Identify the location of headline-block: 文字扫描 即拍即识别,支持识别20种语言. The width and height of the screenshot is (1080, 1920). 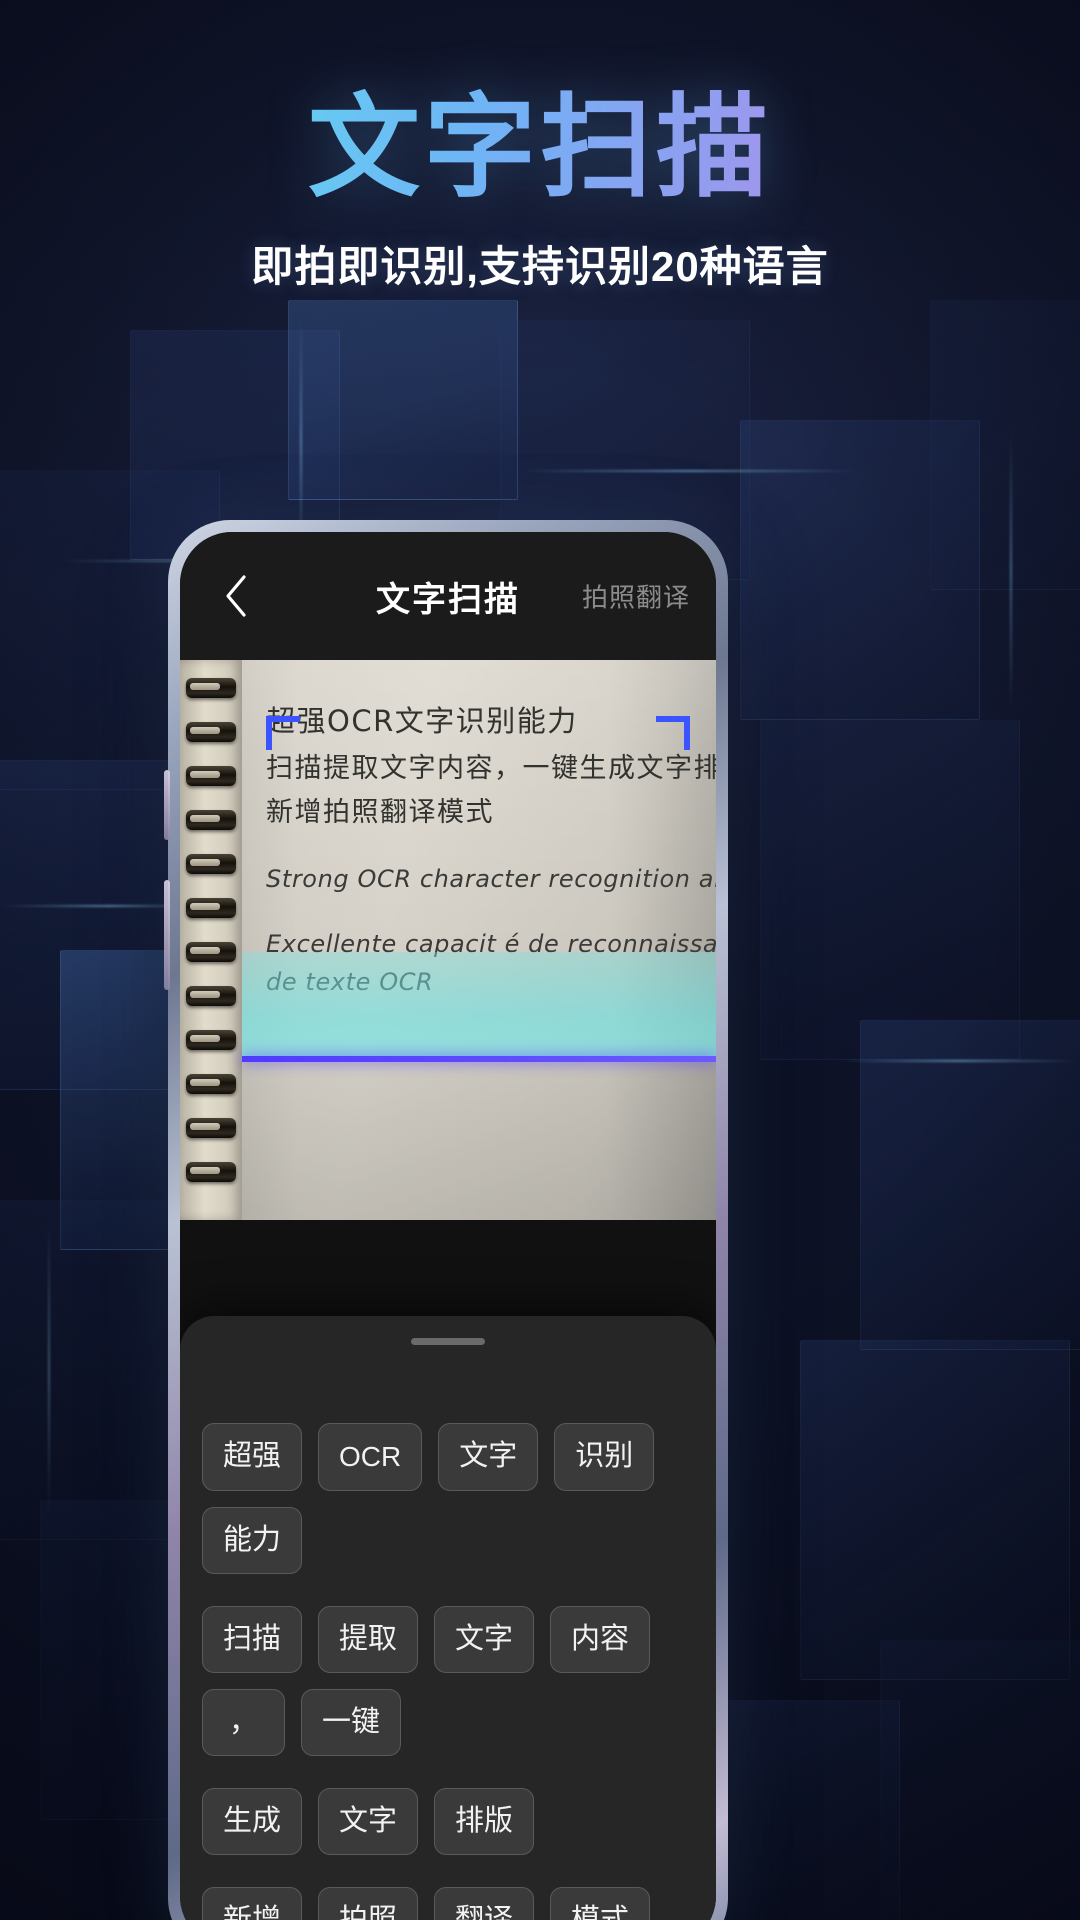
(540, 190).